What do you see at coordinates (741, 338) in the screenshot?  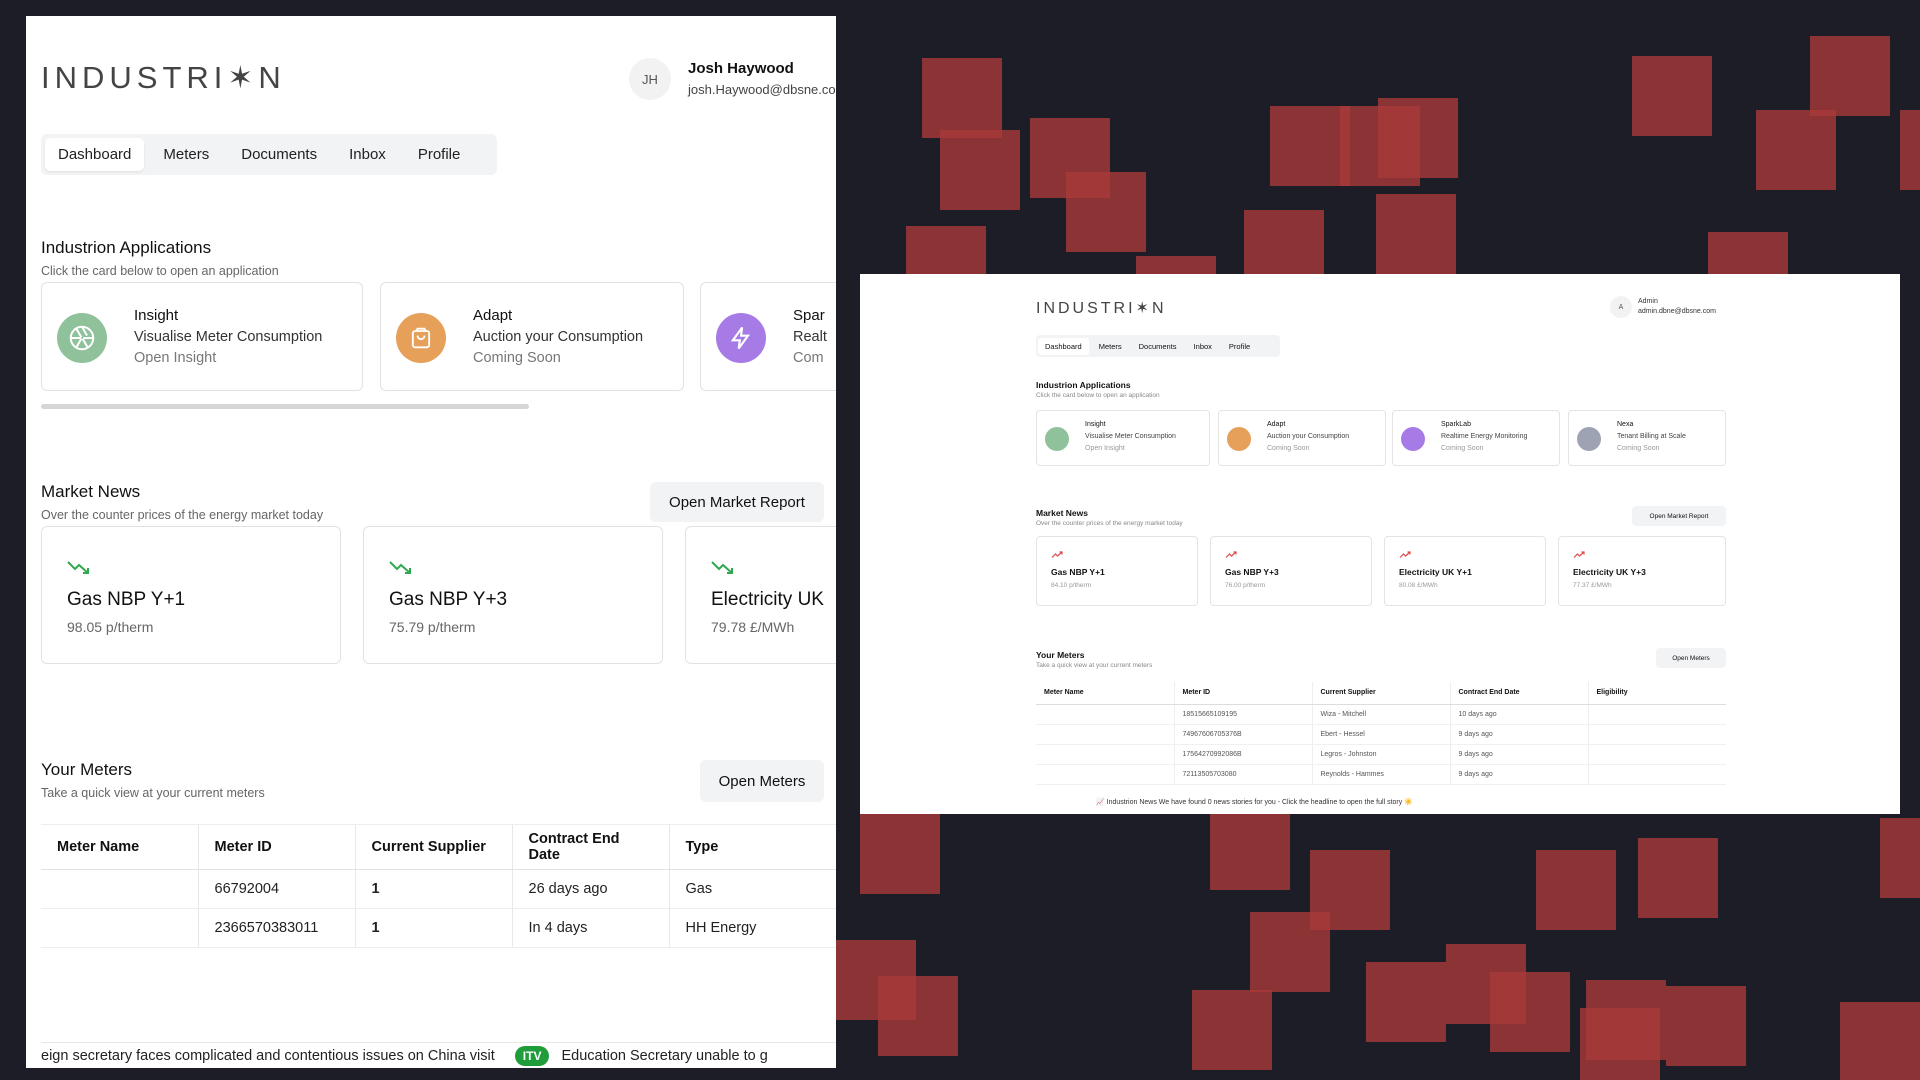 I see `lightning-icon` at bounding box center [741, 338].